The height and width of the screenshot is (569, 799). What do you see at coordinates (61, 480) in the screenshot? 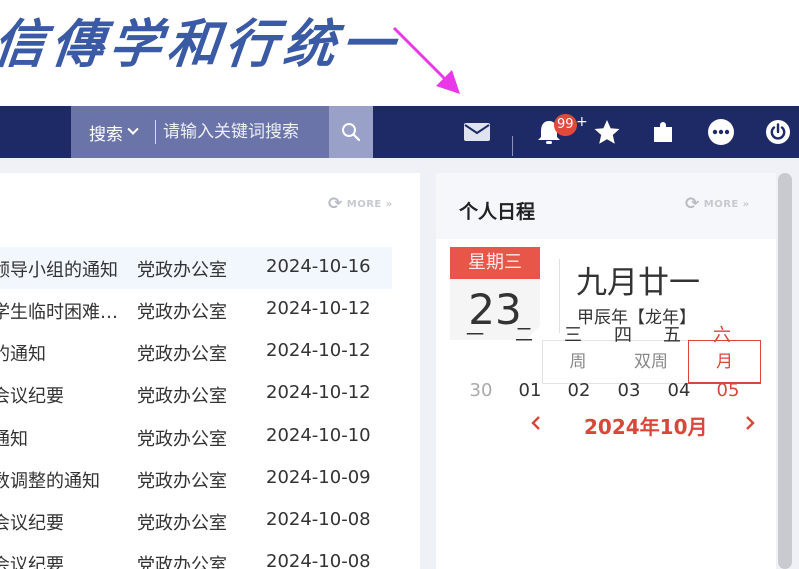
I see `notice-title: 数调整的通知` at bounding box center [61, 480].